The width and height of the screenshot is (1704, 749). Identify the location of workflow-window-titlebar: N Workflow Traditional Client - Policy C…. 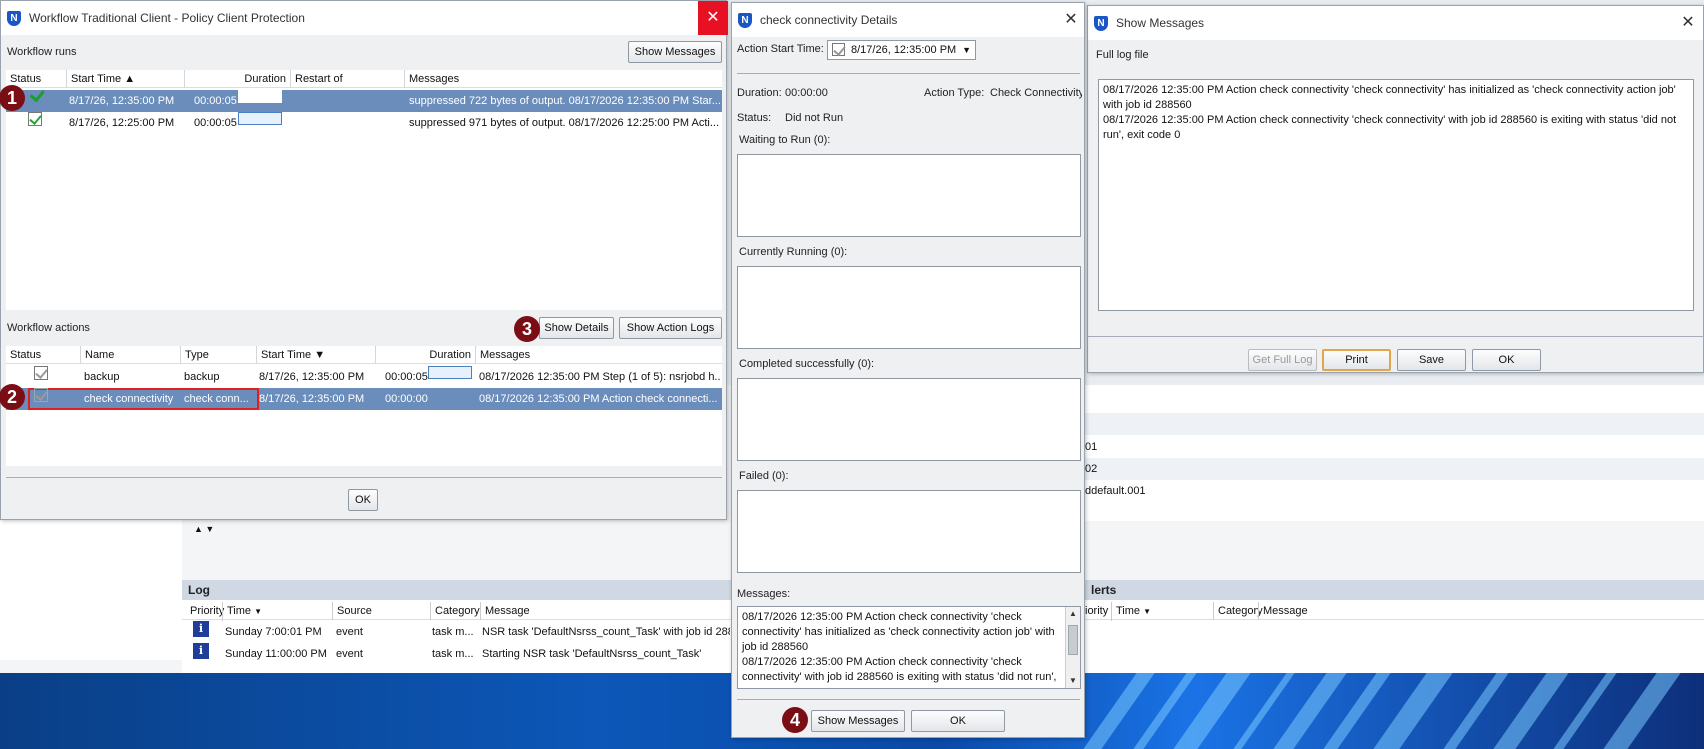
(364, 18).